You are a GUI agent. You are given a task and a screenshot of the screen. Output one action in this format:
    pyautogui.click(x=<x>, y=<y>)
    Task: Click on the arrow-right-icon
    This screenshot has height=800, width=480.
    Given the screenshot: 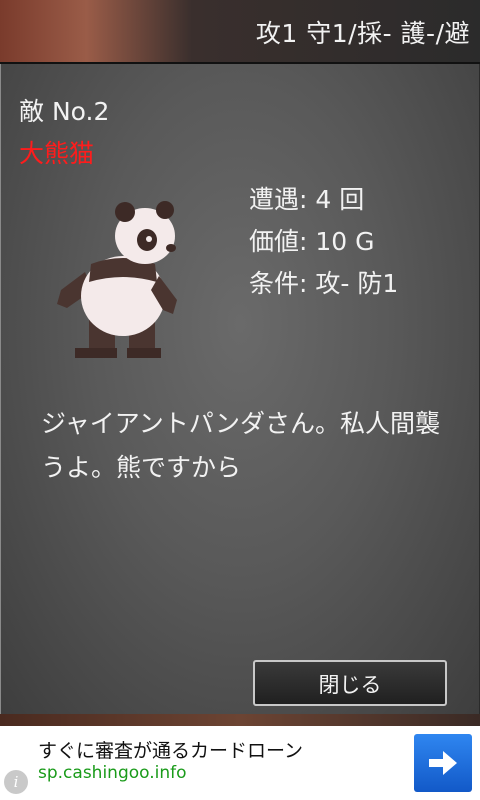 What is the action you would take?
    pyautogui.click(x=443, y=763)
    